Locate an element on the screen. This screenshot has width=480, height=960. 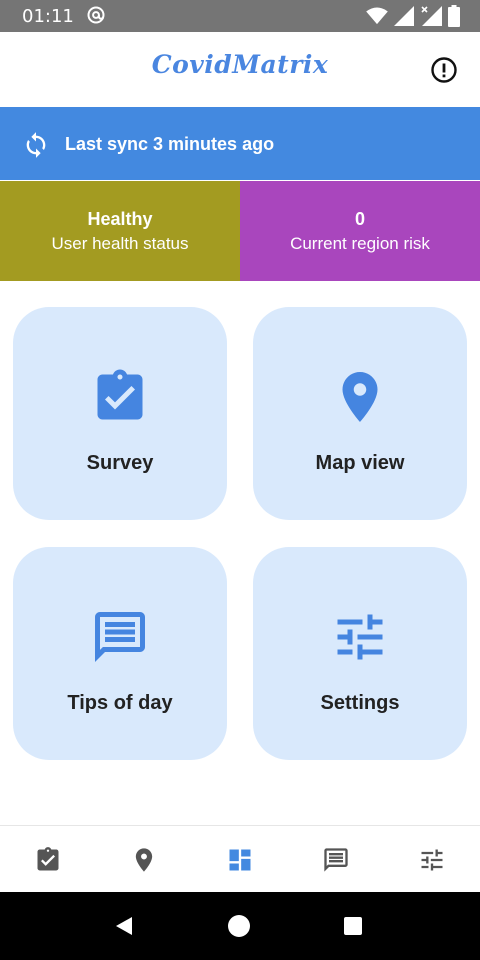
settings-tile: Settings is located at coordinates (360, 653).